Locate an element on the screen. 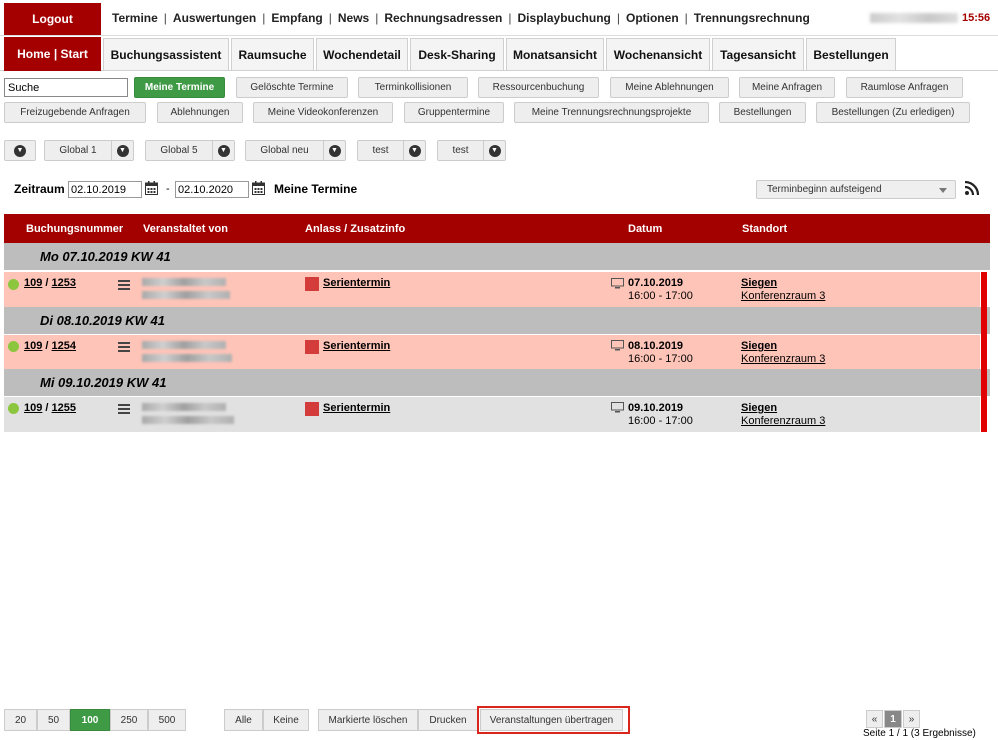  filter-meine-trennungsrechnungsprojekte: Meine Trennungsrechnungsprojekte is located at coordinates (611, 112).